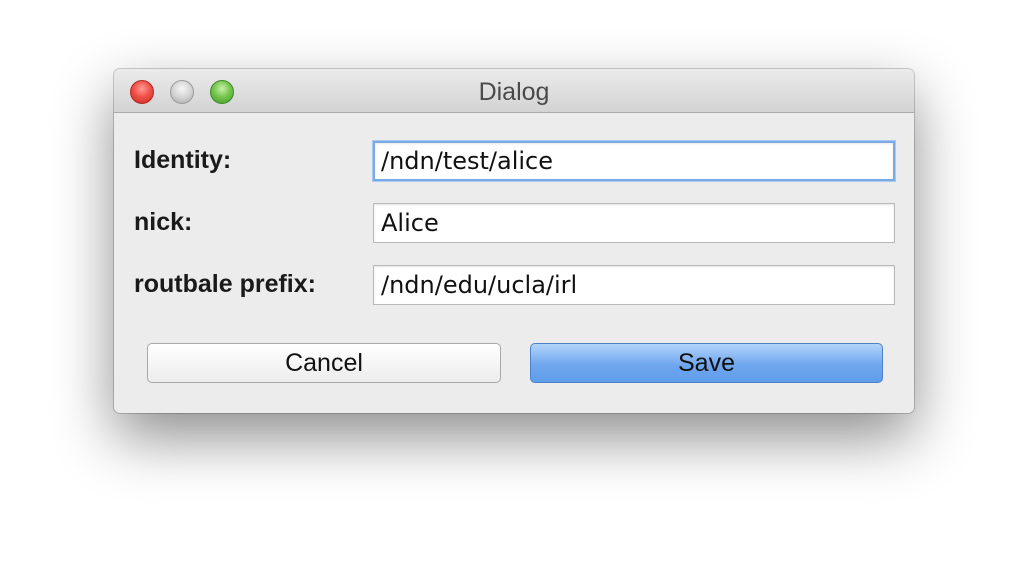 This screenshot has height=572, width=1028. I want to click on cancel-button: Cancel, so click(324, 363).